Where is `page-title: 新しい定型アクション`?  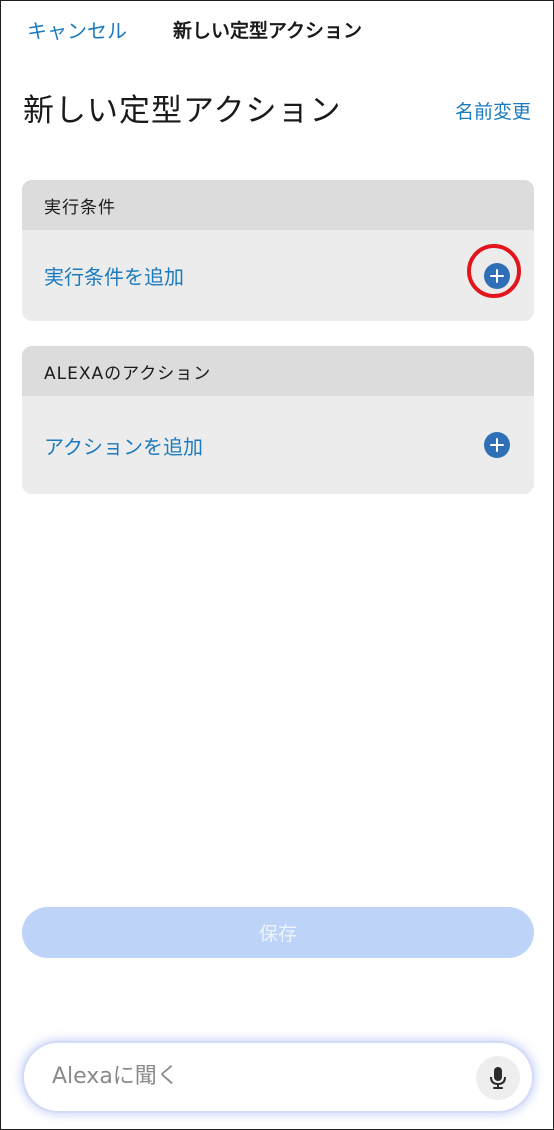
page-title: 新しい定型アクション is located at coordinates (182, 111).